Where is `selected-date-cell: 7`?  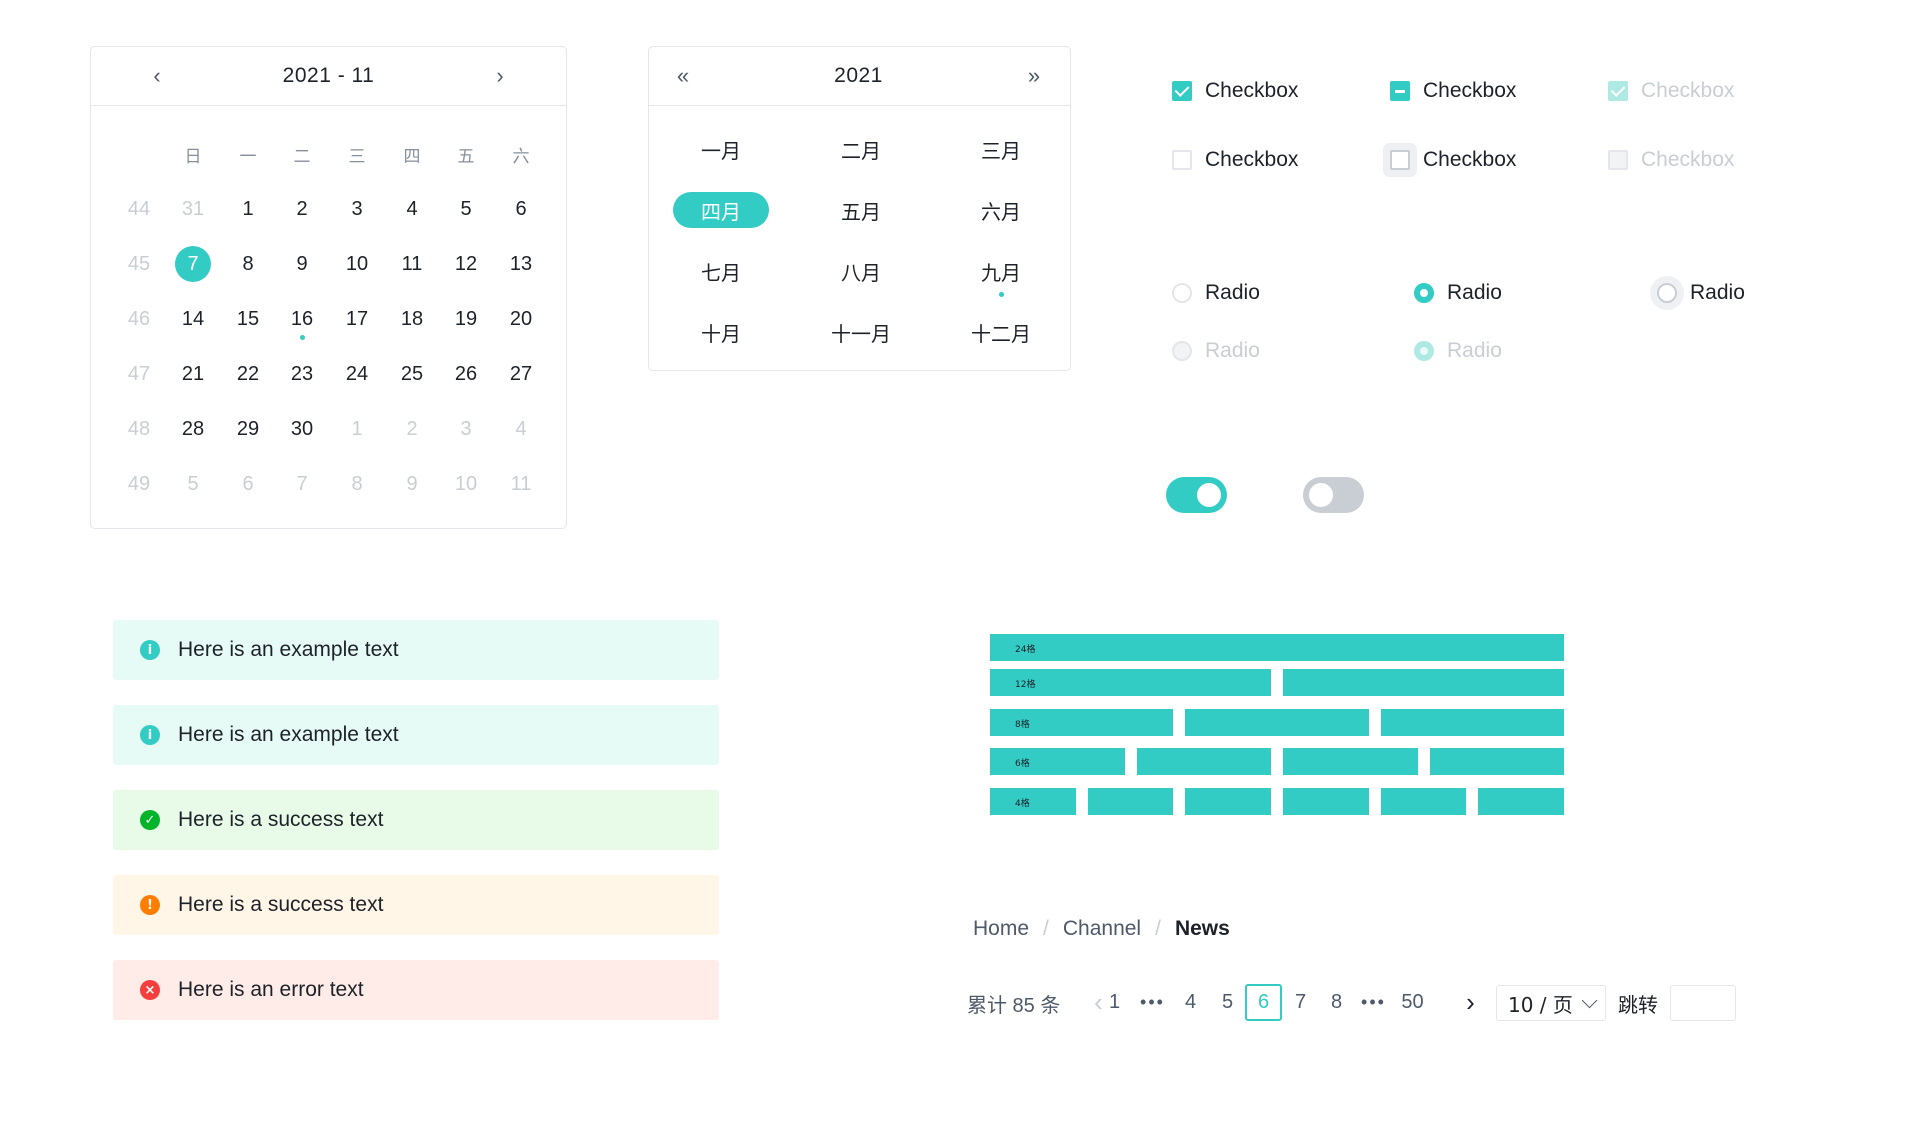
selected-date-cell: 7 is located at coordinates (193, 264).